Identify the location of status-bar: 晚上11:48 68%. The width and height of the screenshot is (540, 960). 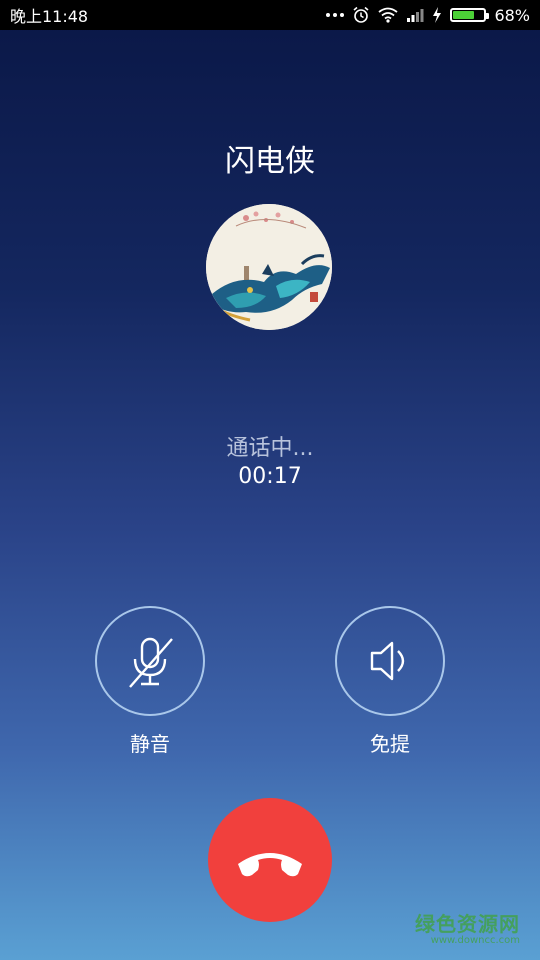
(270, 15).